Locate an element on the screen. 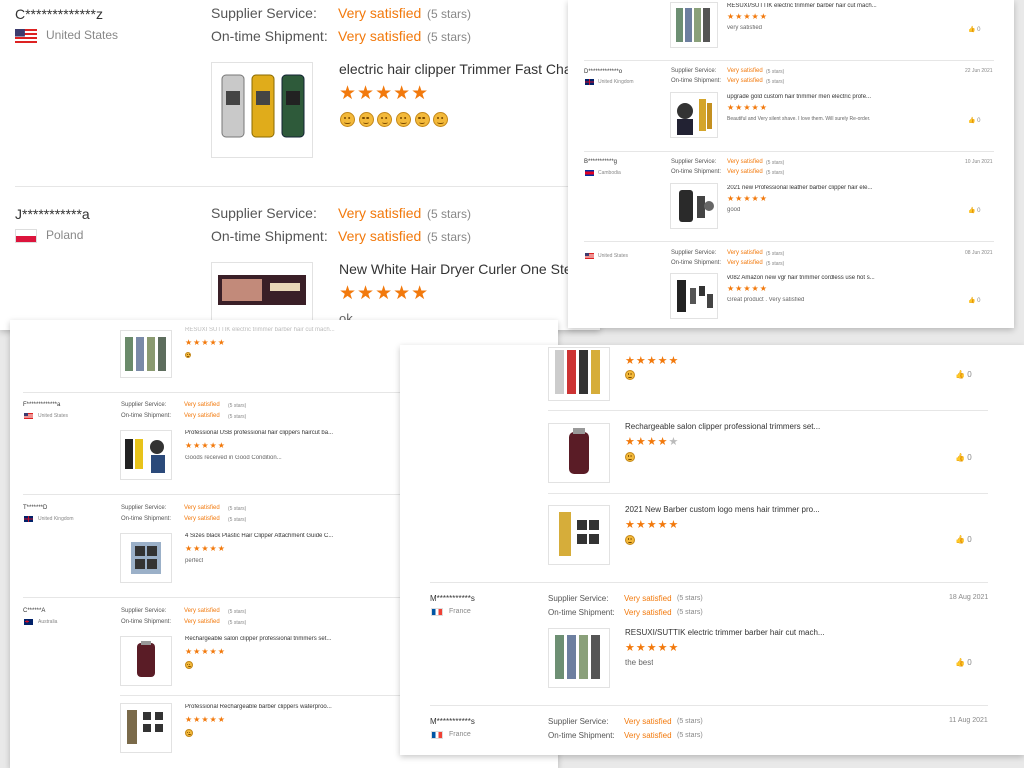 This screenshot has width=1024, height=768. reviewer-name: M***********s is located at coordinates (452, 598).